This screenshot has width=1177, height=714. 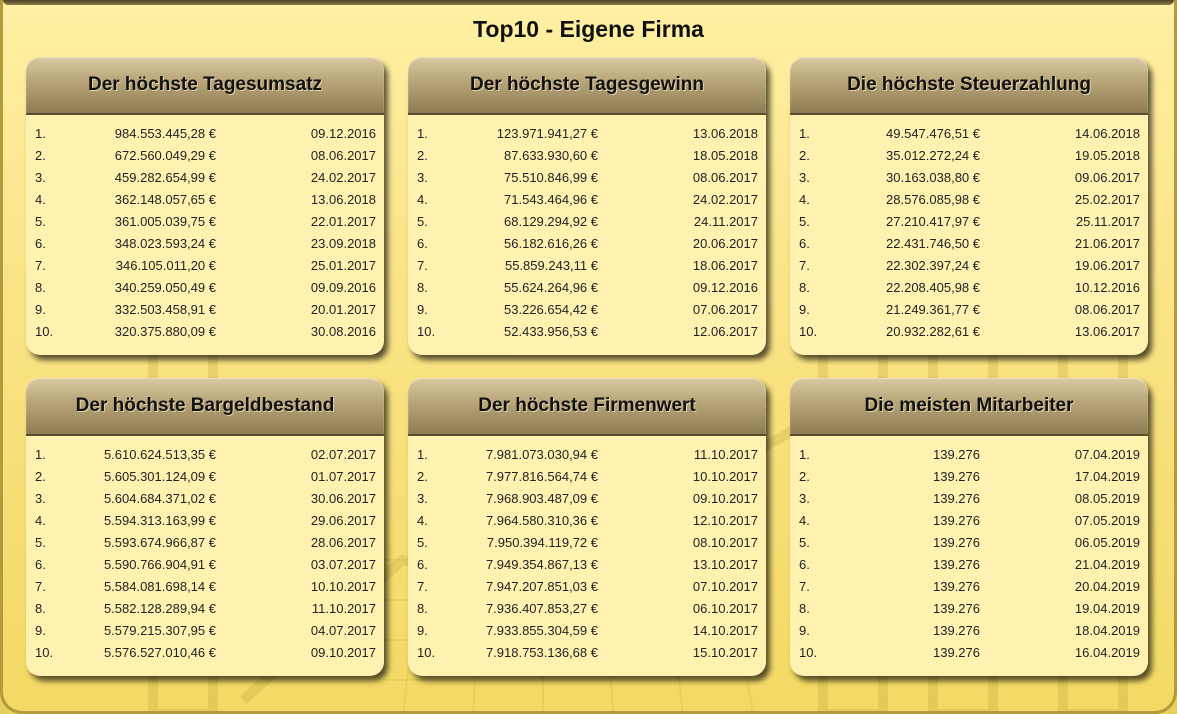 I want to click on list-item: 9. 53.226.654,42 € 07.06.2017, so click(x=587, y=310).